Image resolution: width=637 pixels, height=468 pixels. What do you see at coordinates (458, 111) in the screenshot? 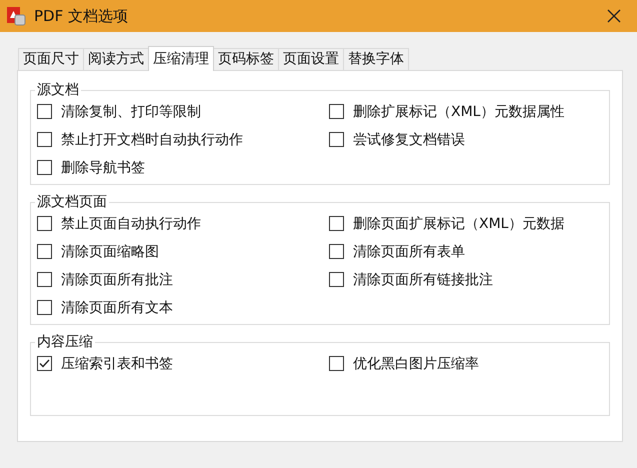
I see `checkbox-label: 删除扩展标记（XML）元数据属性` at bounding box center [458, 111].